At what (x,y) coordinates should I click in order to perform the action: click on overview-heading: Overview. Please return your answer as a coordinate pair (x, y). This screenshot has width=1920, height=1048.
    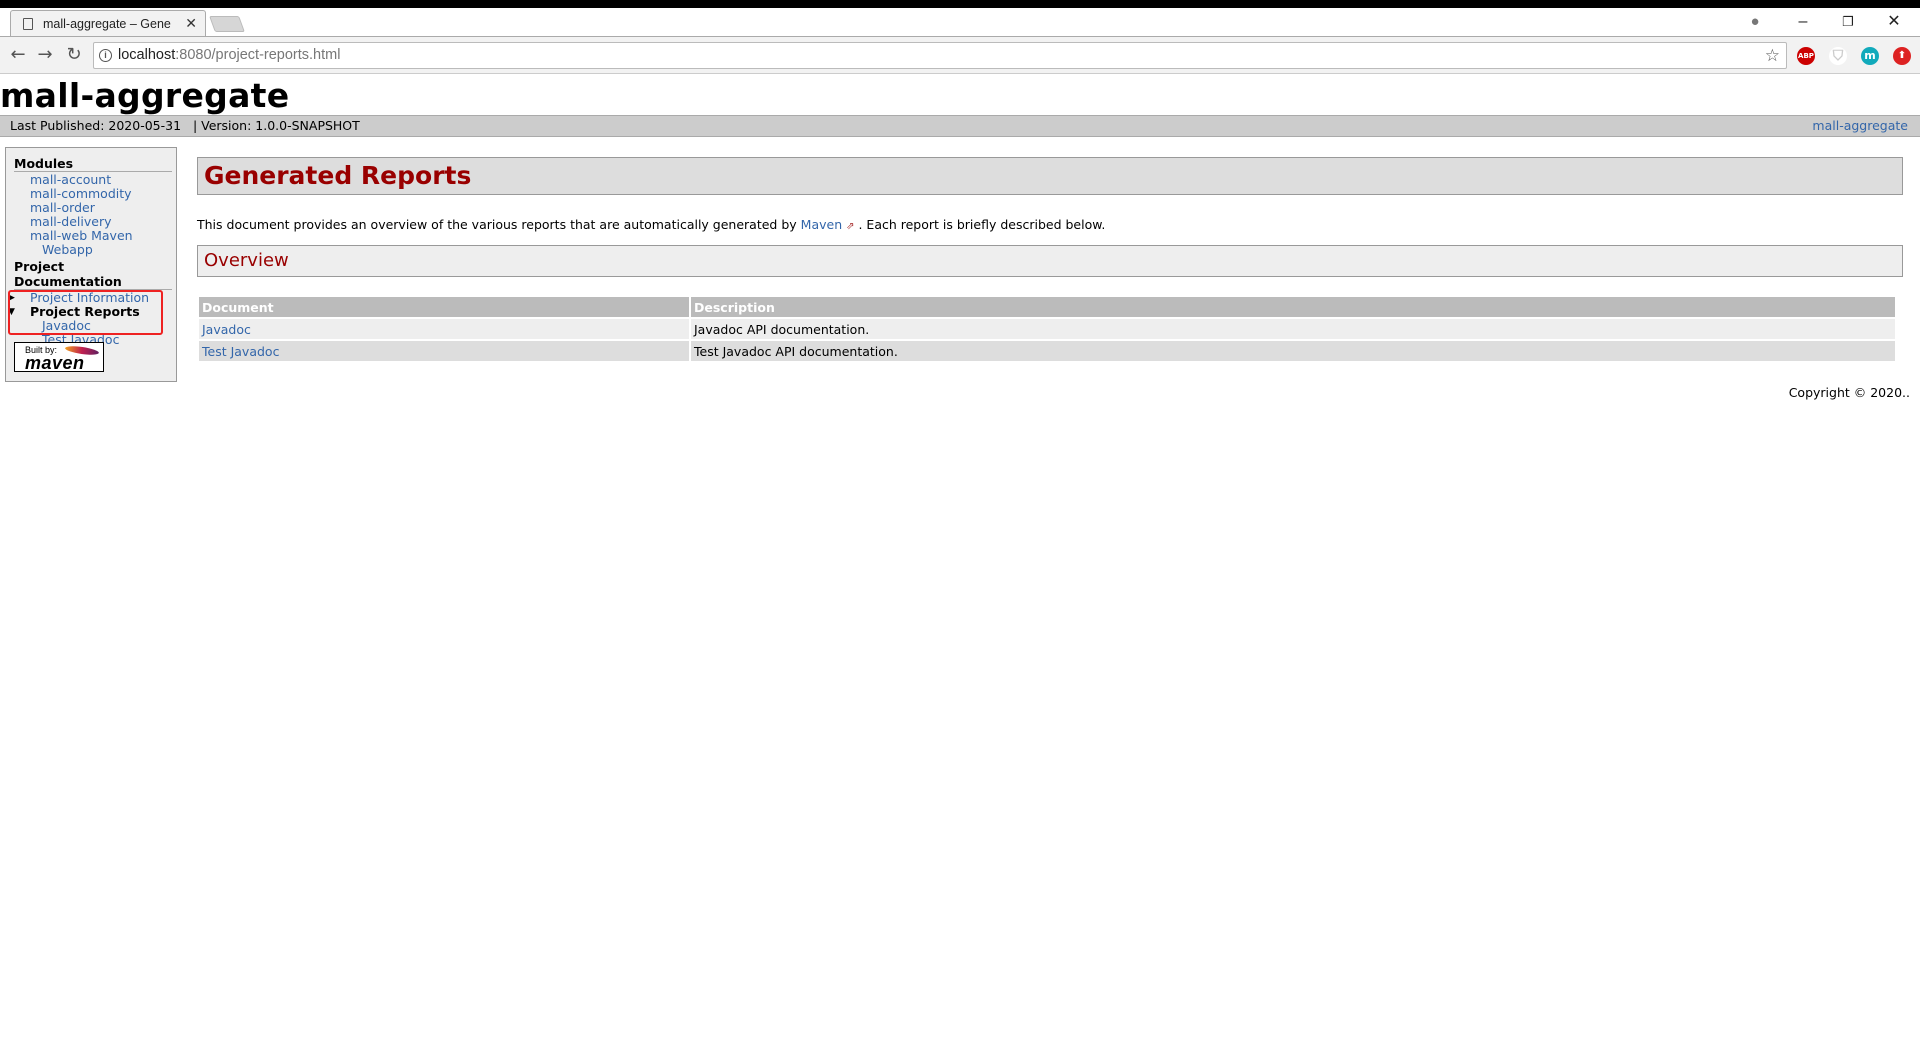
    Looking at the image, I should click on (1050, 261).